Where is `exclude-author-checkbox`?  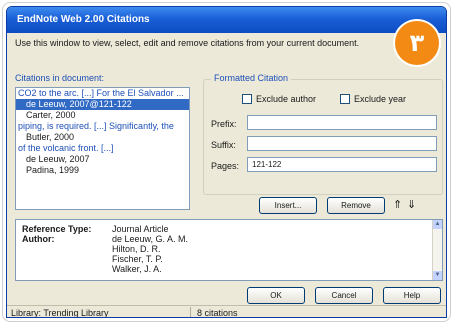 exclude-author-checkbox is located at coordinates (247, 99).